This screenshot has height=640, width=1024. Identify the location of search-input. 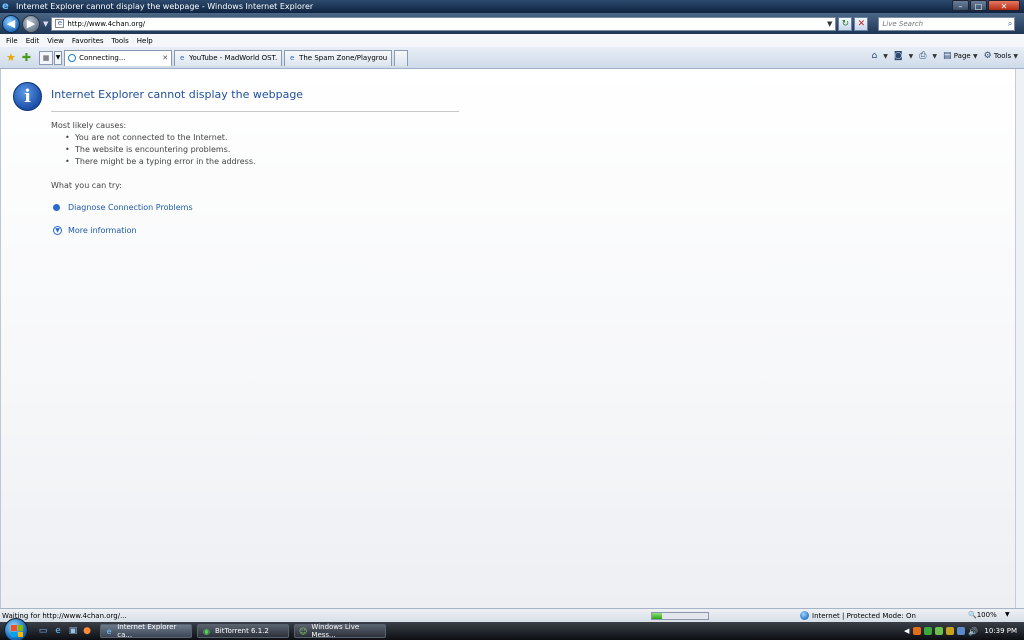
(945, 23).